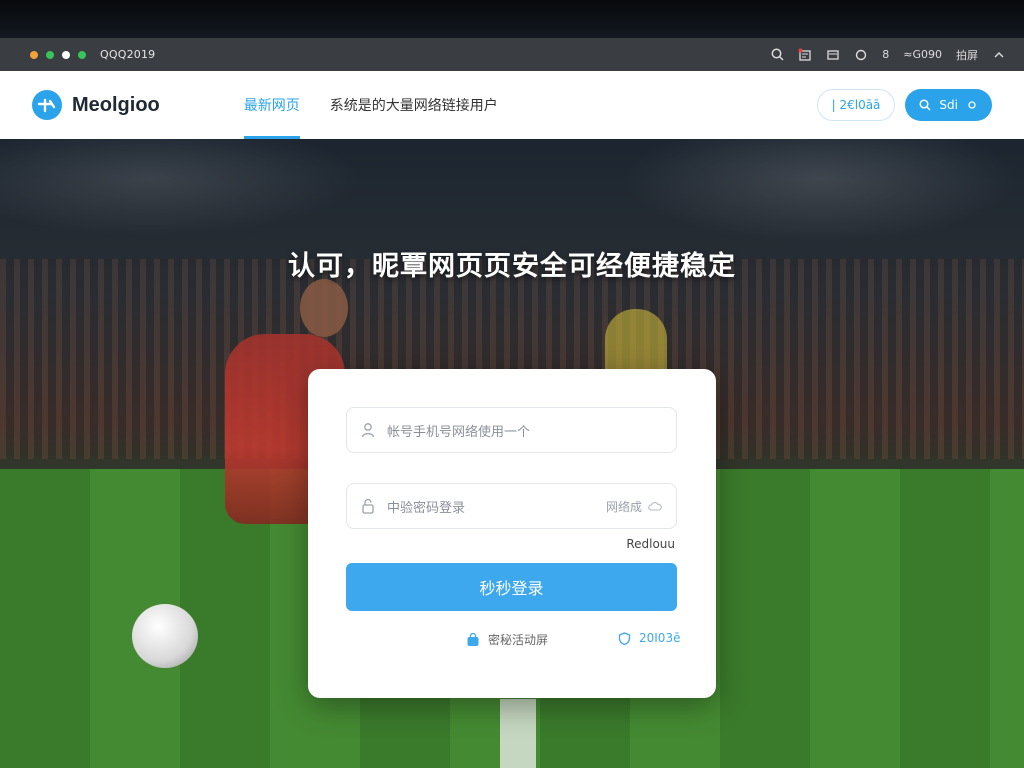  What do you see at coordinates (426, 508) in the screenshot?
I see `password-placeholder: 中验密码登录` at bounding box center [426, 508].